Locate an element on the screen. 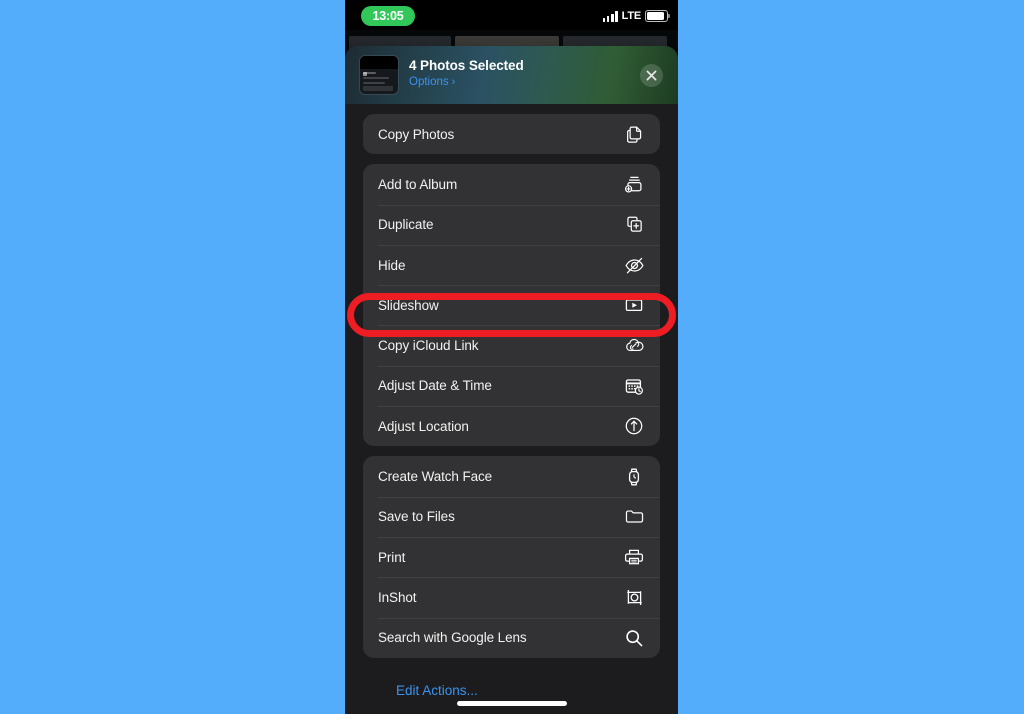  action-label: Hide is located at coordinates (392, 265).